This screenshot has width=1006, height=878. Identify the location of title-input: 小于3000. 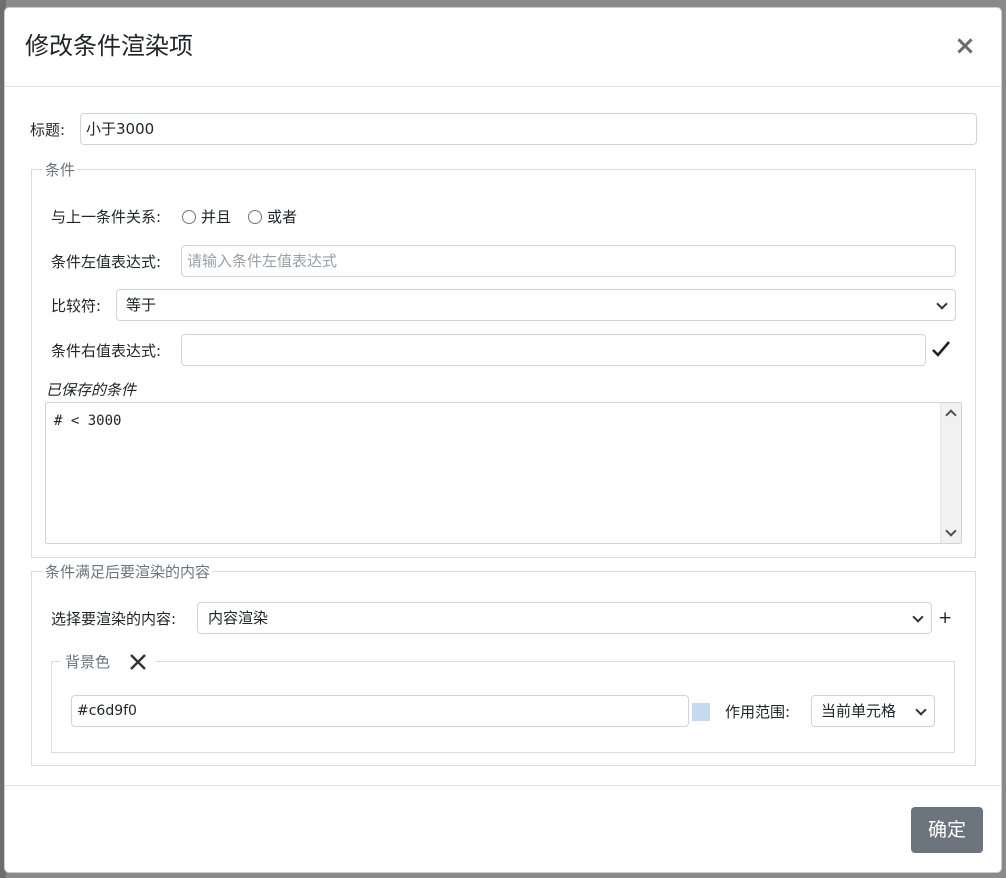
(528, 129).